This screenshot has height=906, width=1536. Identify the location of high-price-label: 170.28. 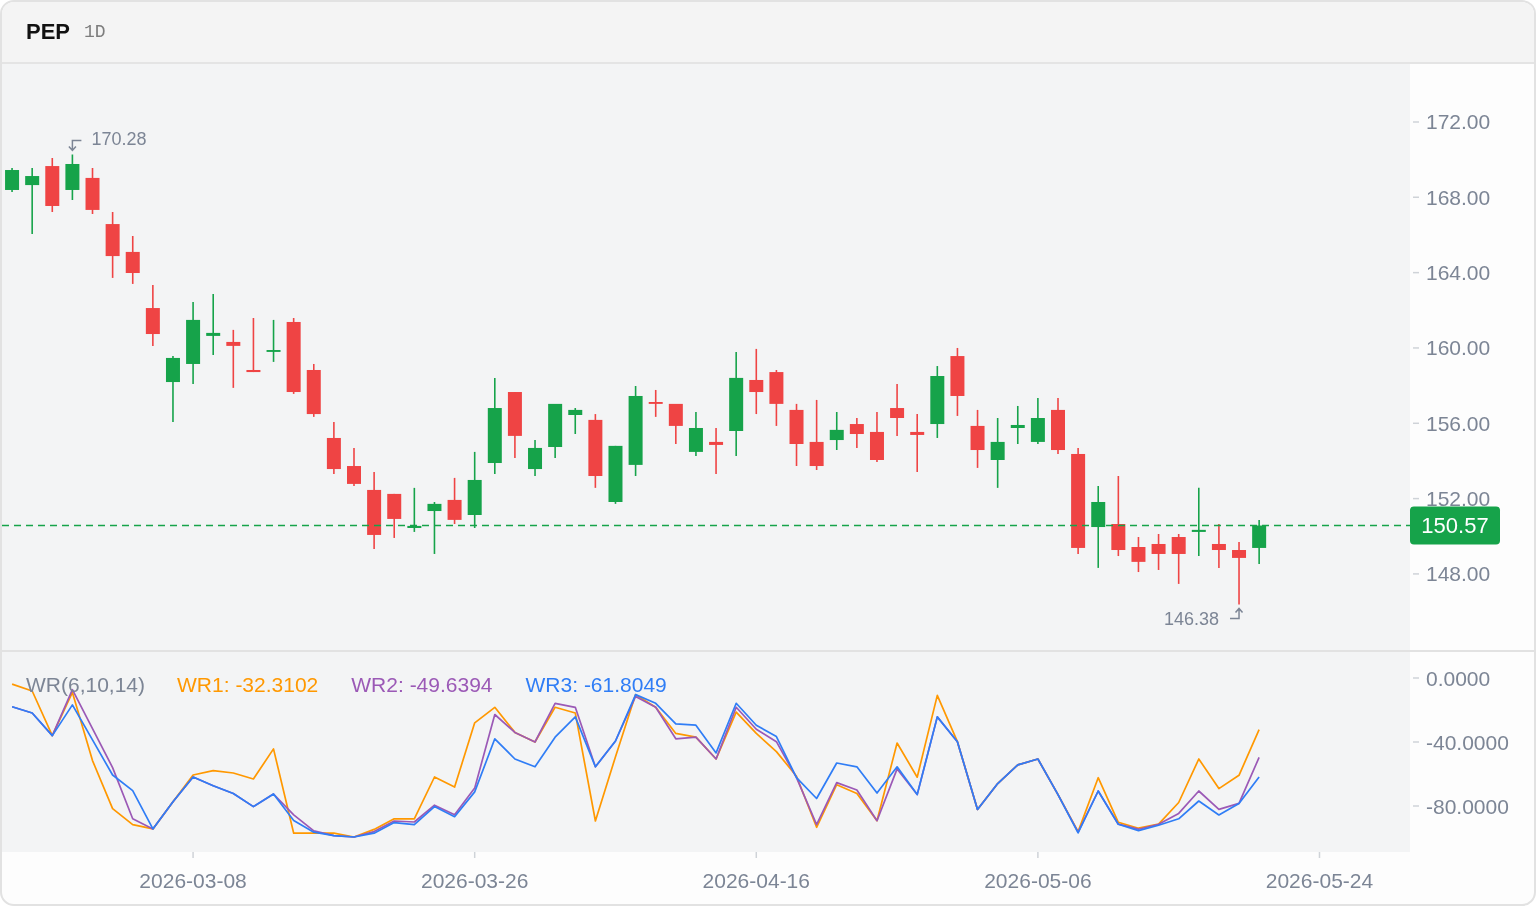
(119, 139).